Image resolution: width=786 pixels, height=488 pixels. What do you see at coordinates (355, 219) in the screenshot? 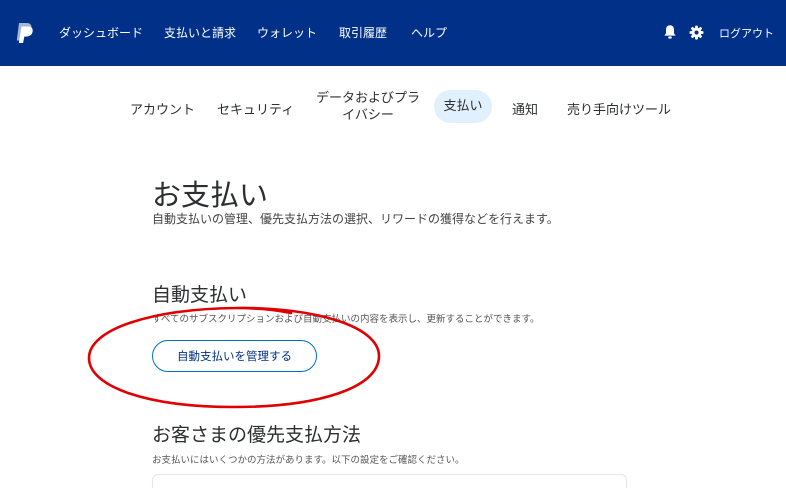
I see `page-subtitle: 自動支払いの管理、優先支払方法の選択、リワードの獲得などを行えます。` at bounding box center [355, 219].